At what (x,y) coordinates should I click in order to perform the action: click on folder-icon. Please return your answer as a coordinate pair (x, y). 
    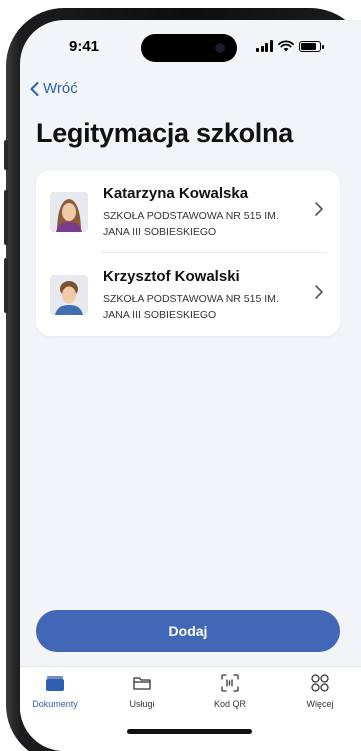
    Looking at the image, I should click on (142, 683).